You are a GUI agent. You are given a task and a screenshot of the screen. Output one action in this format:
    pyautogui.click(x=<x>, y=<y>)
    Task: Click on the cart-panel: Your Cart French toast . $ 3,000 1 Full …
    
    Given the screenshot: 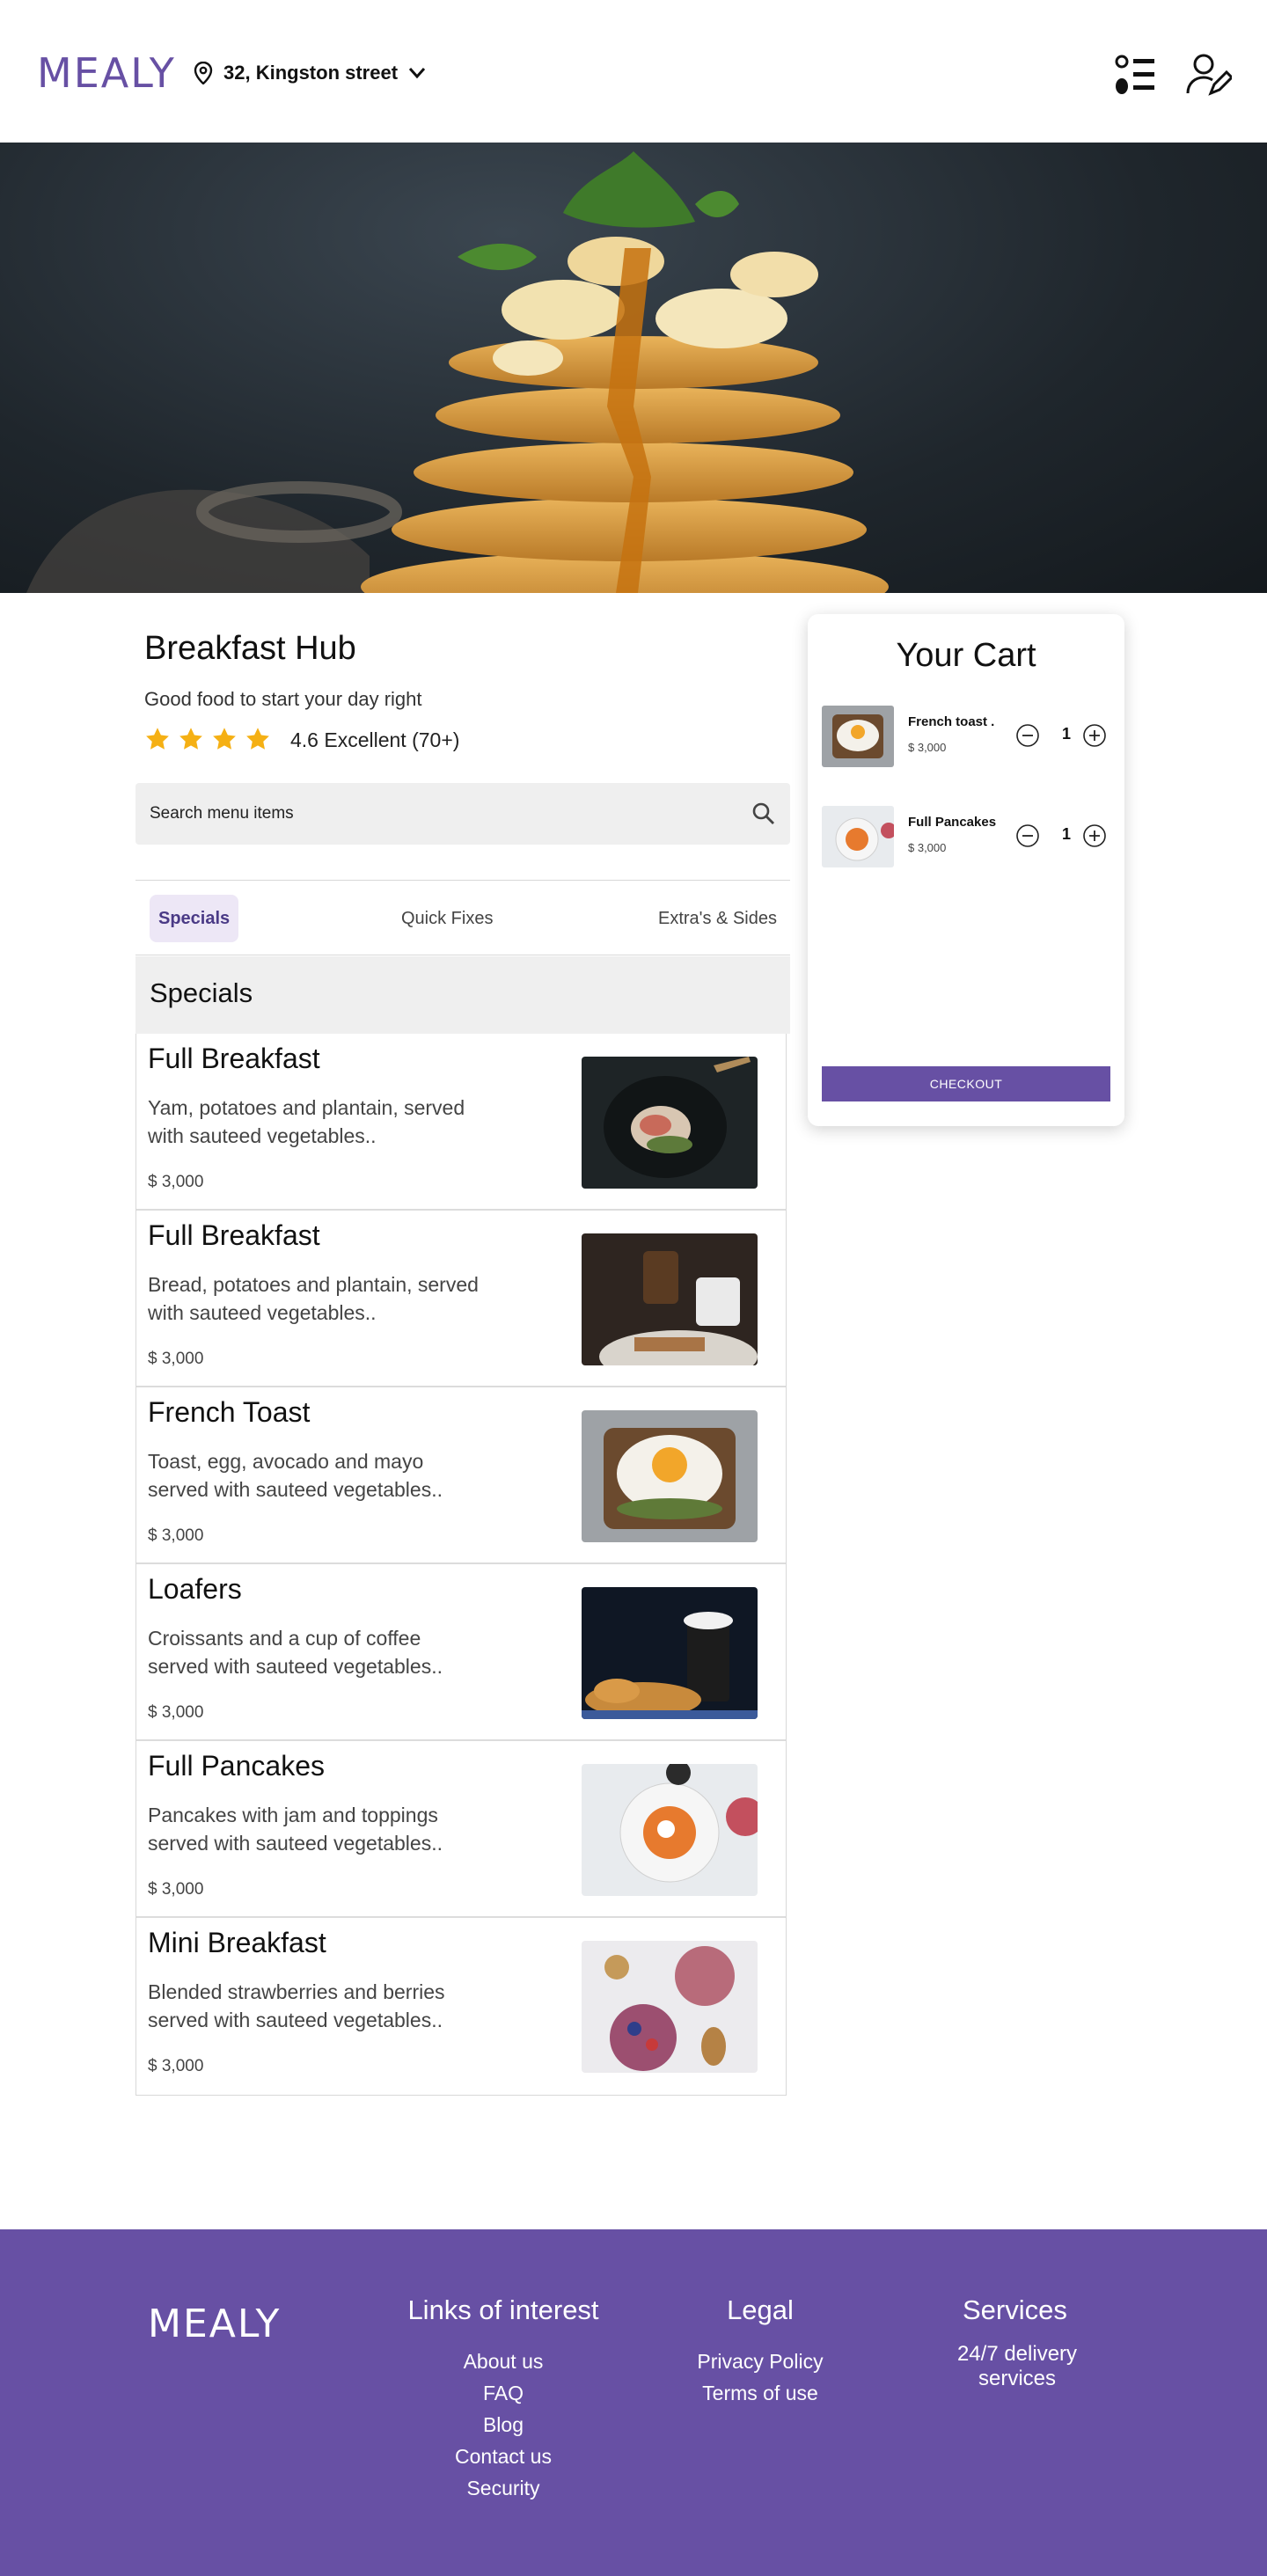 What is the action you would take?
    pyautogui.click(x=966, y=870)
    